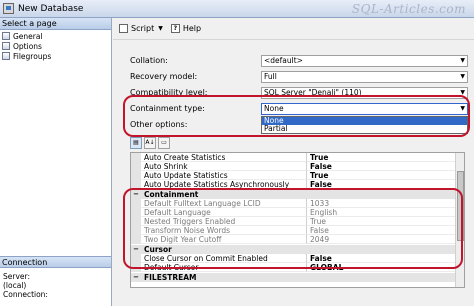  What do you see at coordinates (123, 28) in the screenshot?
I see `script-icon` at bounding box center [123, 28].